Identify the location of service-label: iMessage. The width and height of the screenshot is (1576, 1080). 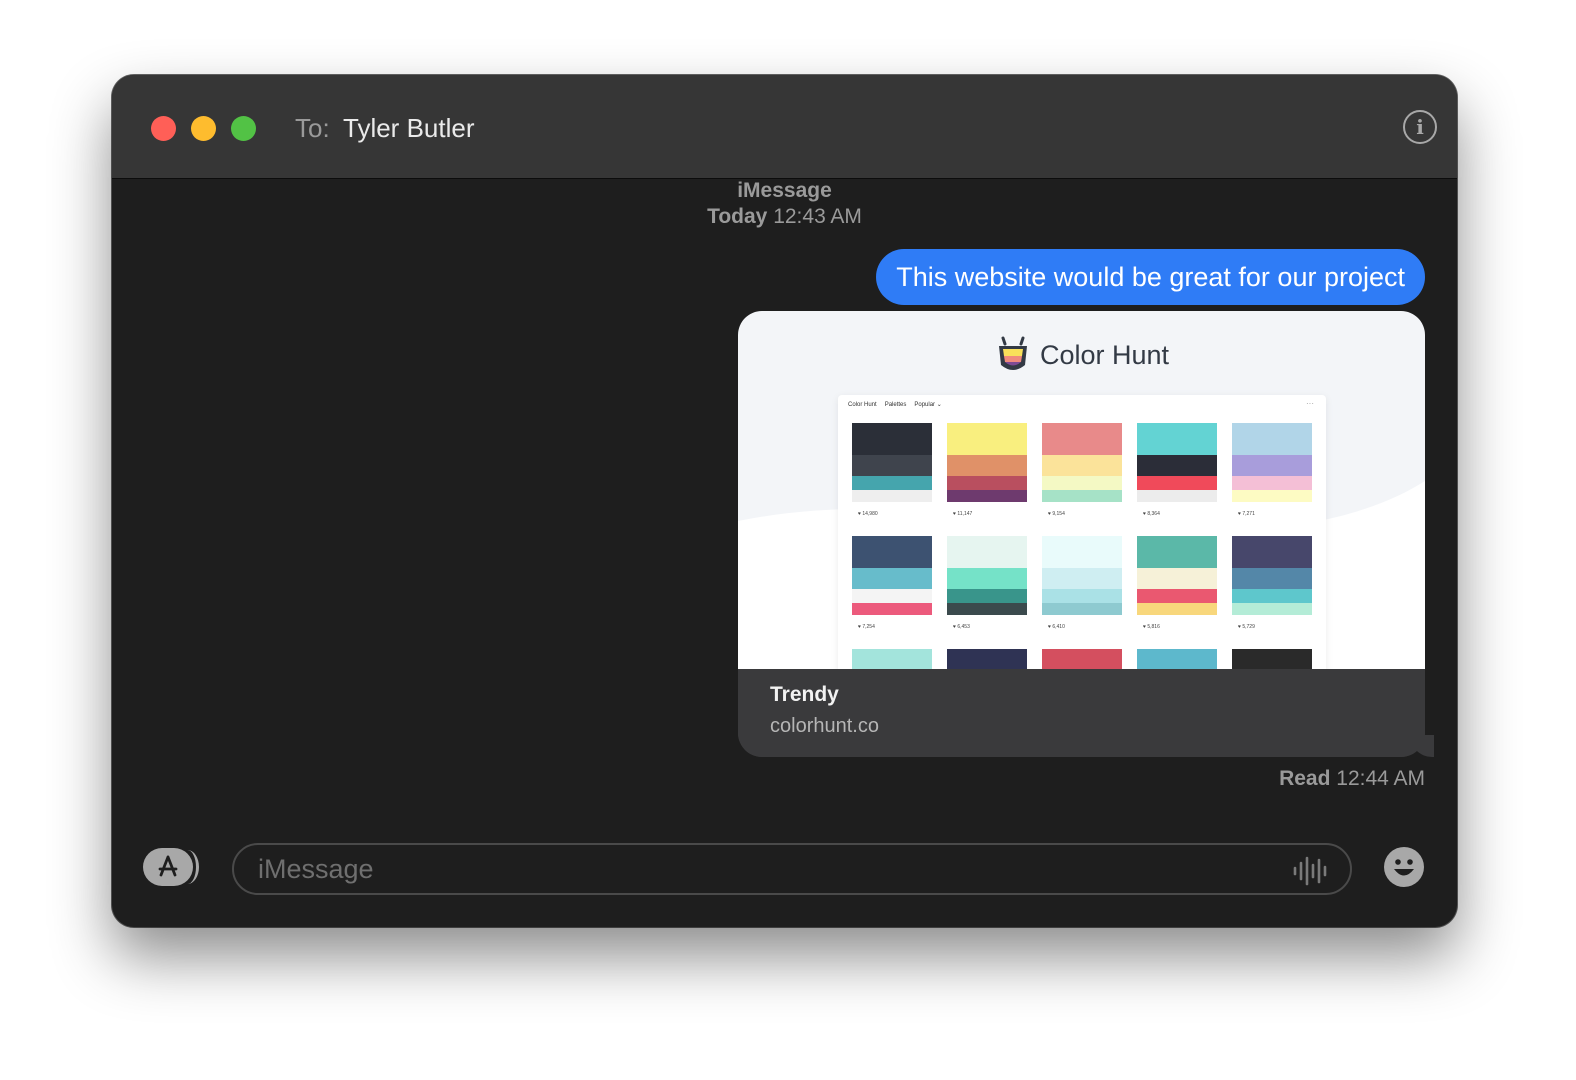
(784, 190).